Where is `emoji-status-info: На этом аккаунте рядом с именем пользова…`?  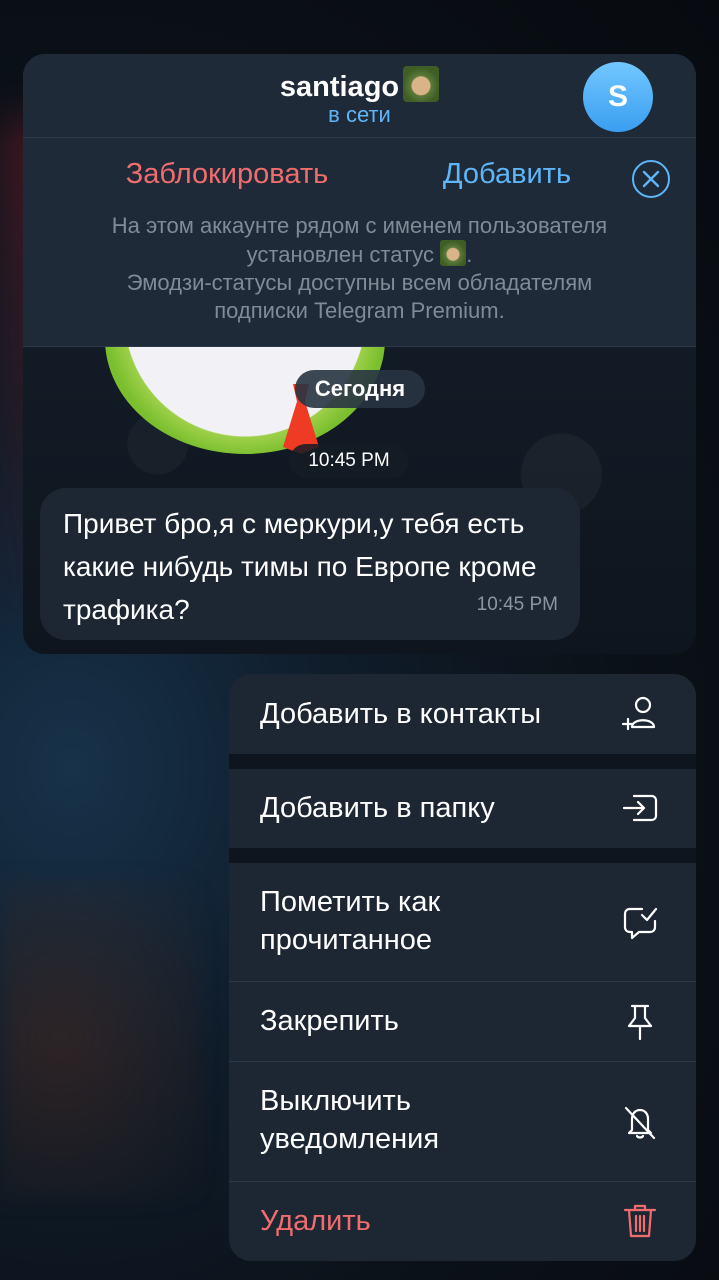
emoji-status-info: На этом аккаунте рядом с именем пользова… is located at coordinates (359, 268).